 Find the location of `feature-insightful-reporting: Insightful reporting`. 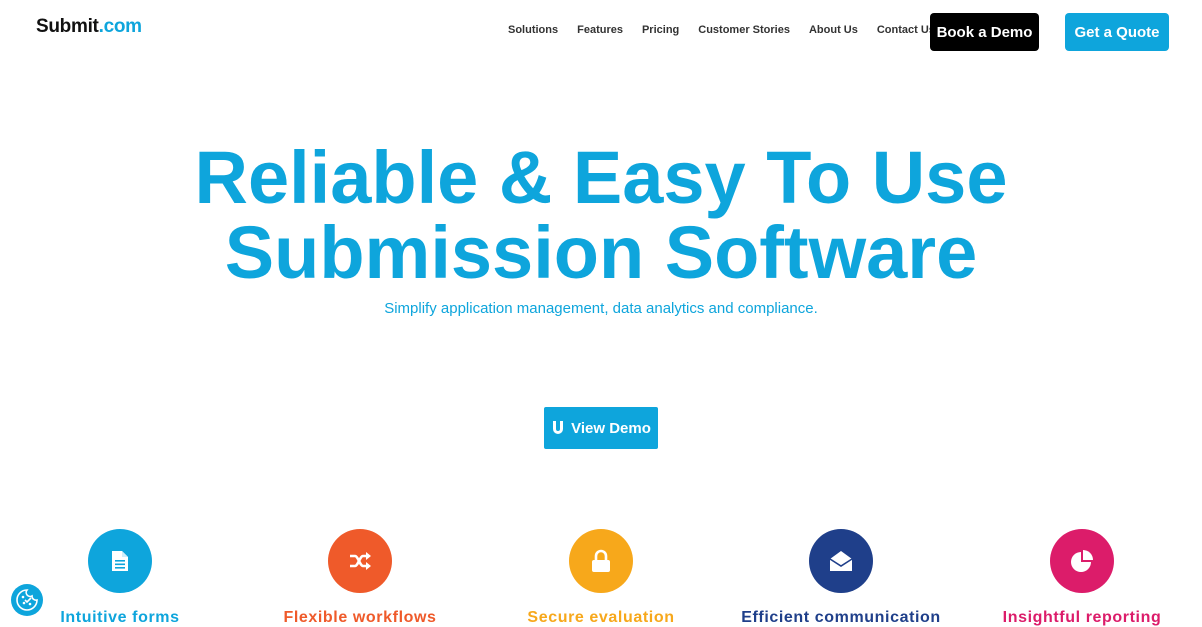

feature-insightful-reporting: Insightful reporting is located at coordinates (1082, 578).